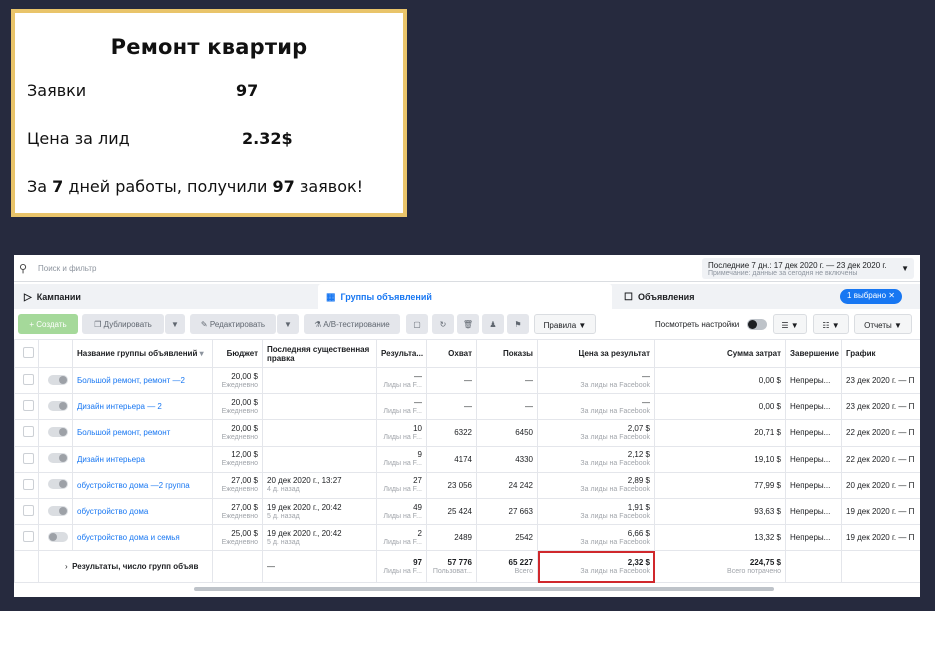 Image resolution: width=935 pixels, height=661 pixels. Describe the element at coordinates (111, 459) in the screenshot. I see `adset-name-link: Дизайн интерьера` at that location.